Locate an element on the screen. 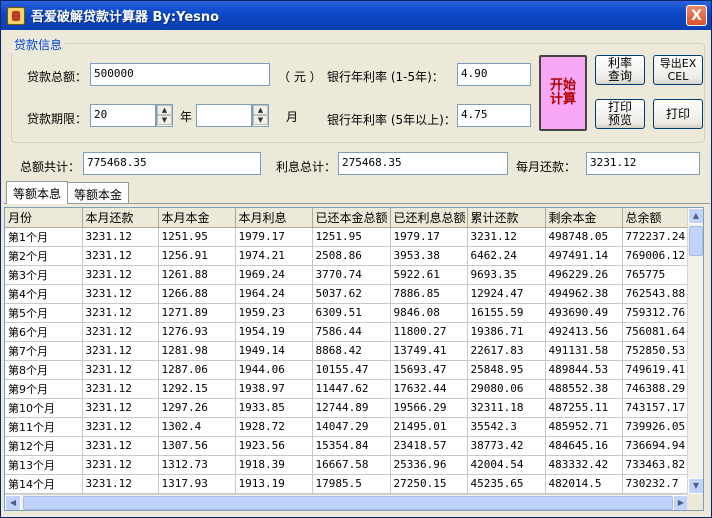  loan-total-input: 500000 is located at coordinates (180, 74).